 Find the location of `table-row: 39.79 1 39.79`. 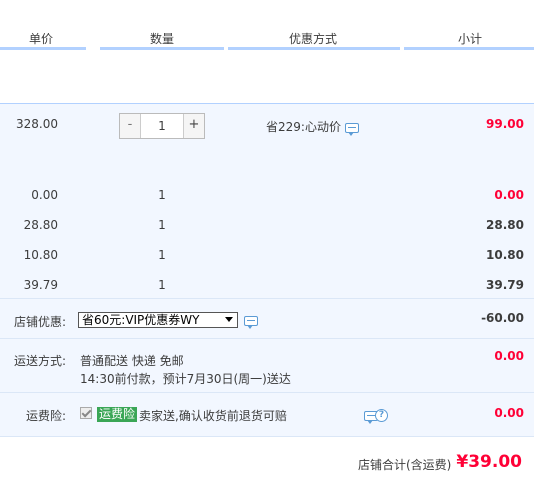

table-row: 39.79 1 39.79 is located at coordinates (267, 288).